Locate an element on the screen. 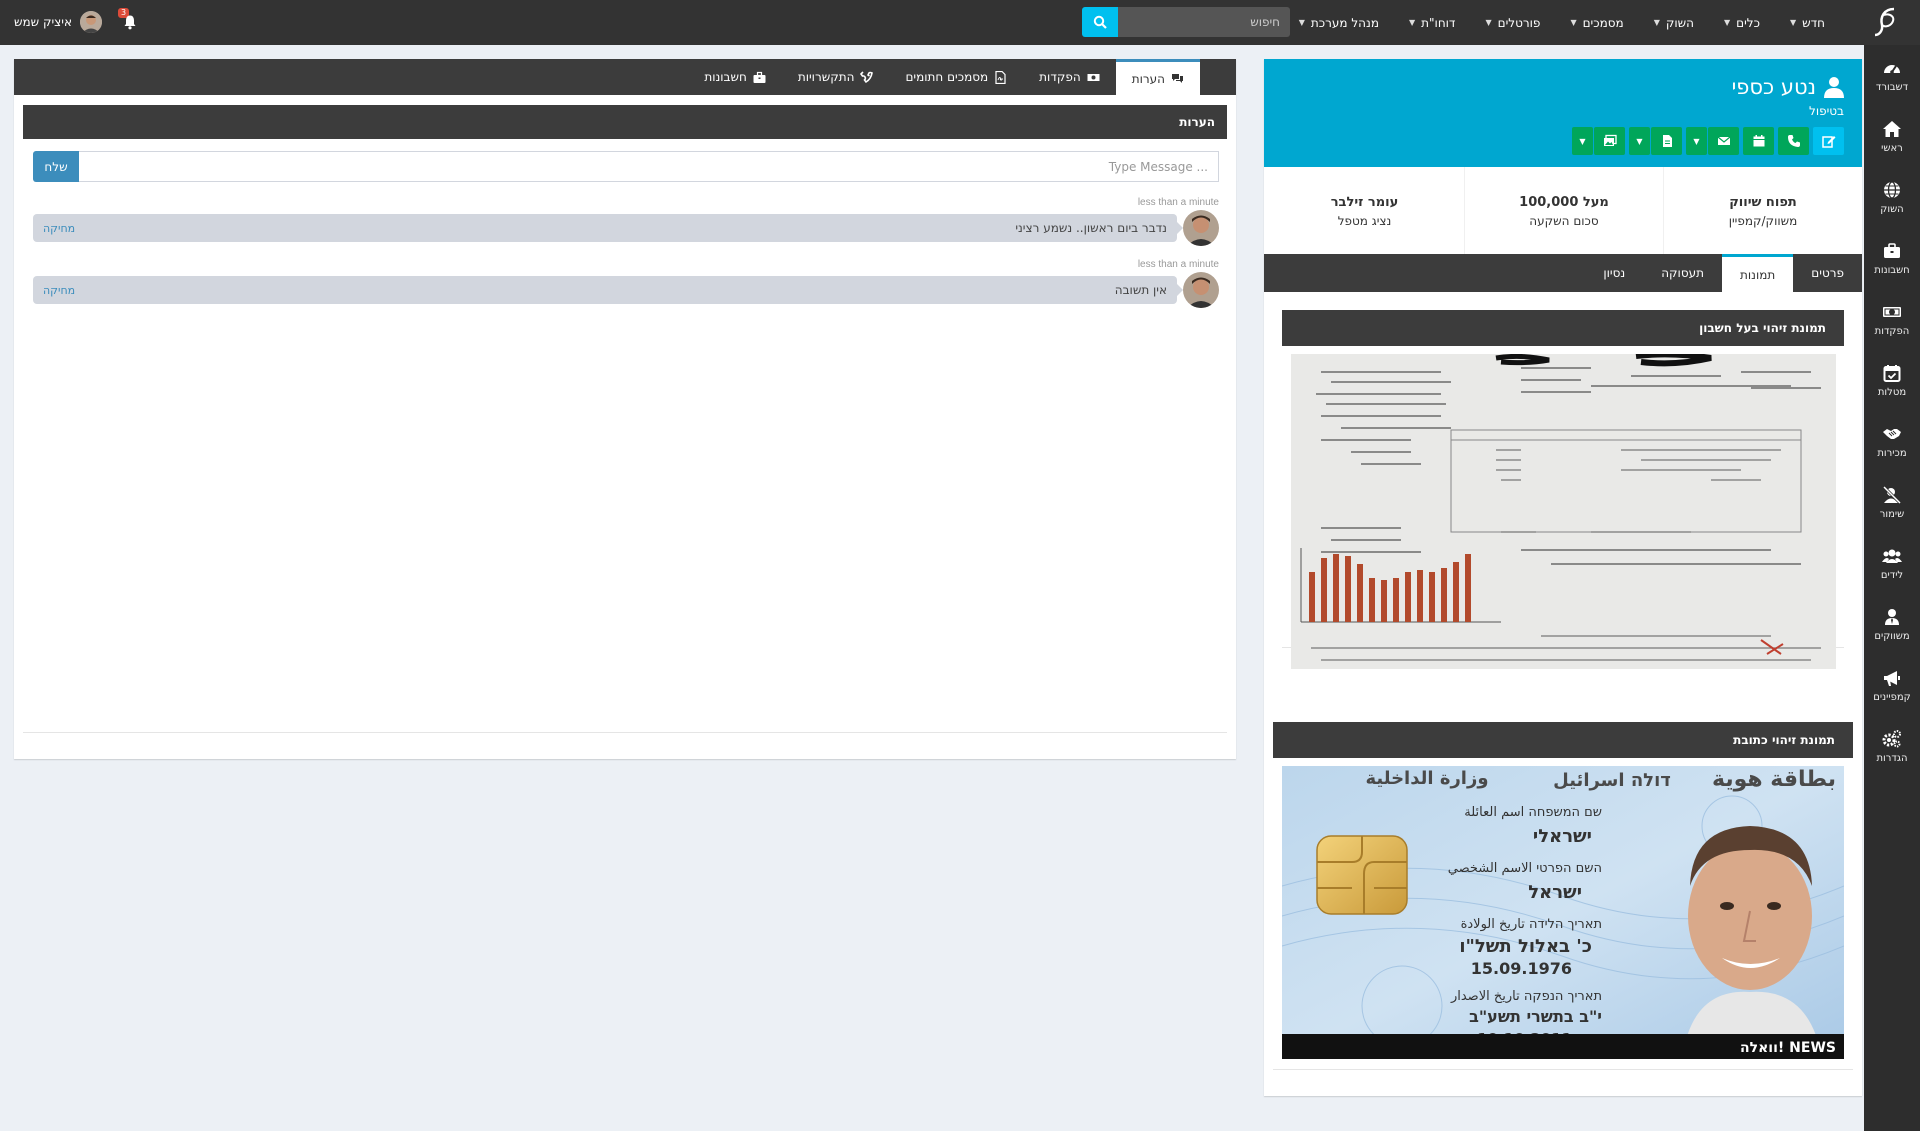  svg-text: بطاقة هوية is located at coordinates (1774, 779).